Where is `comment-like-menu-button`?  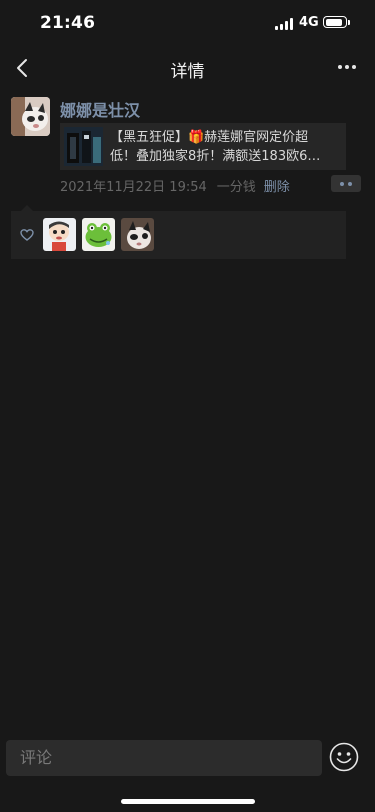
comment-like-menu-button is located at coordinates (346, 183).